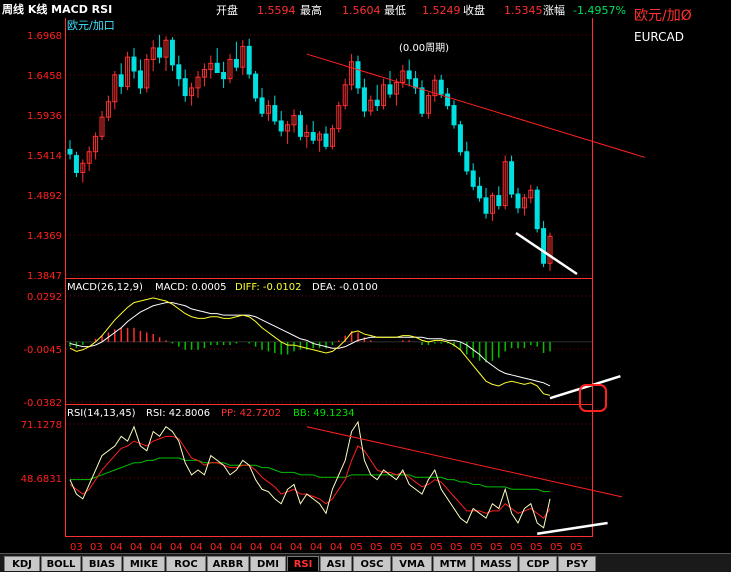 This screenshot has height=572, width=731. Describe the element at coordinates (102, 563) in the screenshot. I see `tab-bias: BIAS` at that location.